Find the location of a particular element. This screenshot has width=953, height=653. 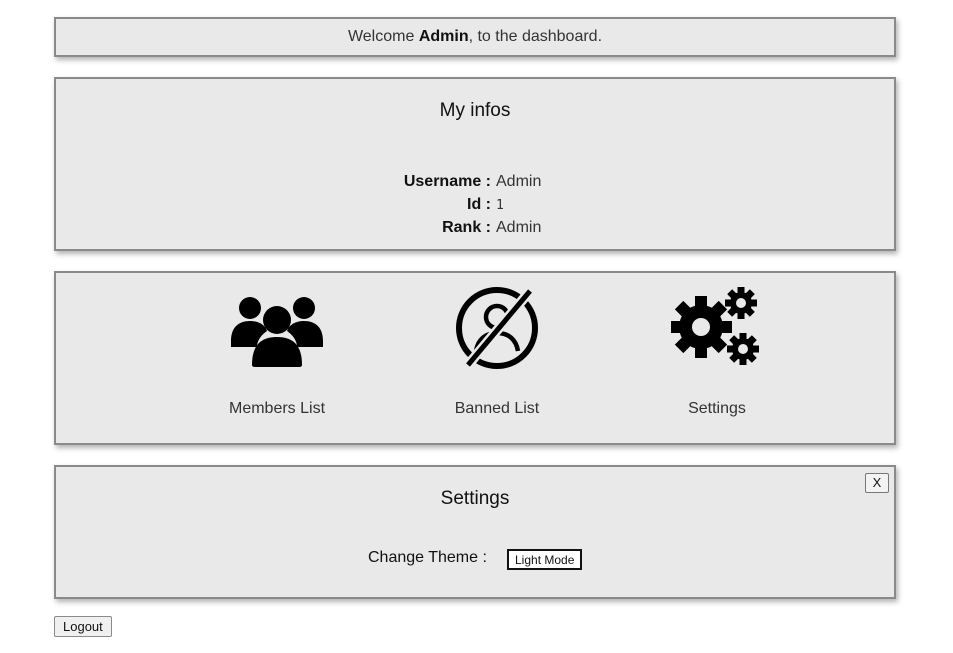

settings-label: Settings is located at coordinates (717, 408).